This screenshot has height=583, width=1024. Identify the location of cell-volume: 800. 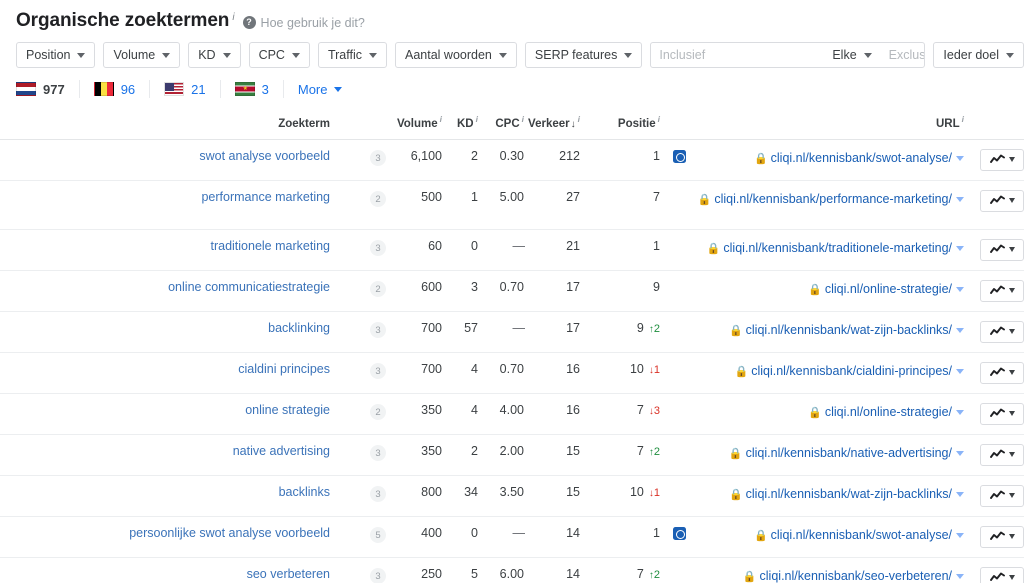
(414, 496).